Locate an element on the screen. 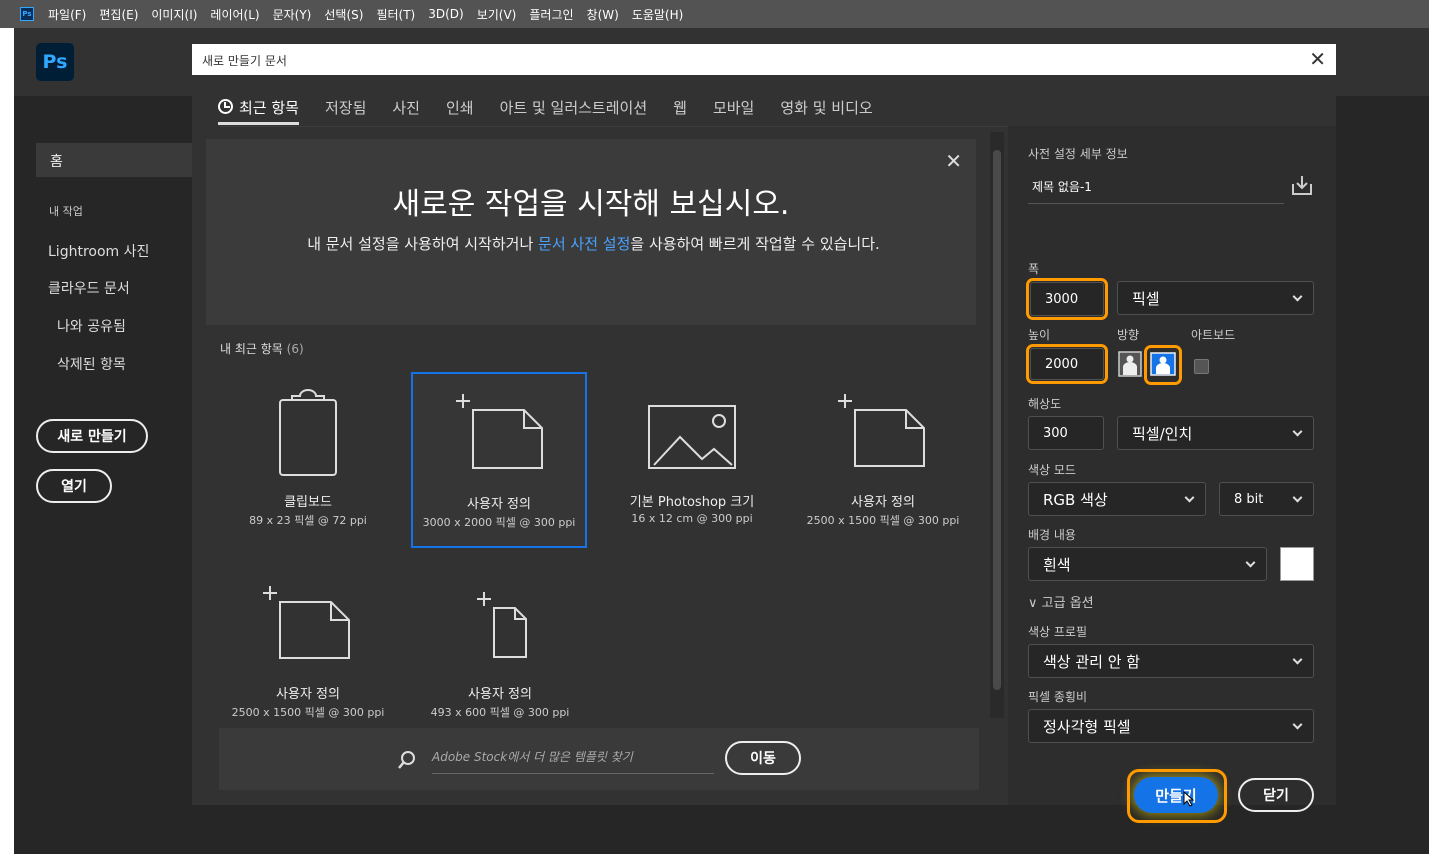 Image resolution: width=1429 pixels, height=854 pixels. stock-search-bar: Adobe Stock에서 더 많은 템플릿 찾기 이동 is located at coordinates (599, 759).